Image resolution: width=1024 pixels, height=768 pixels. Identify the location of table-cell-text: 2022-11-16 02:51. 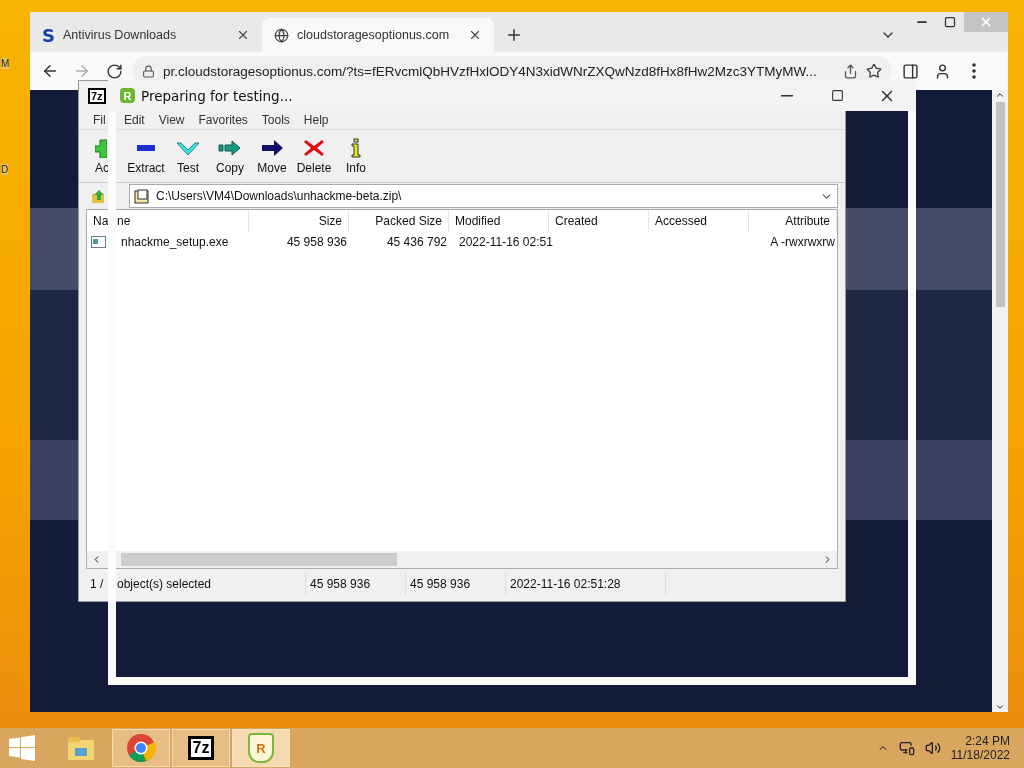
(505, 242).